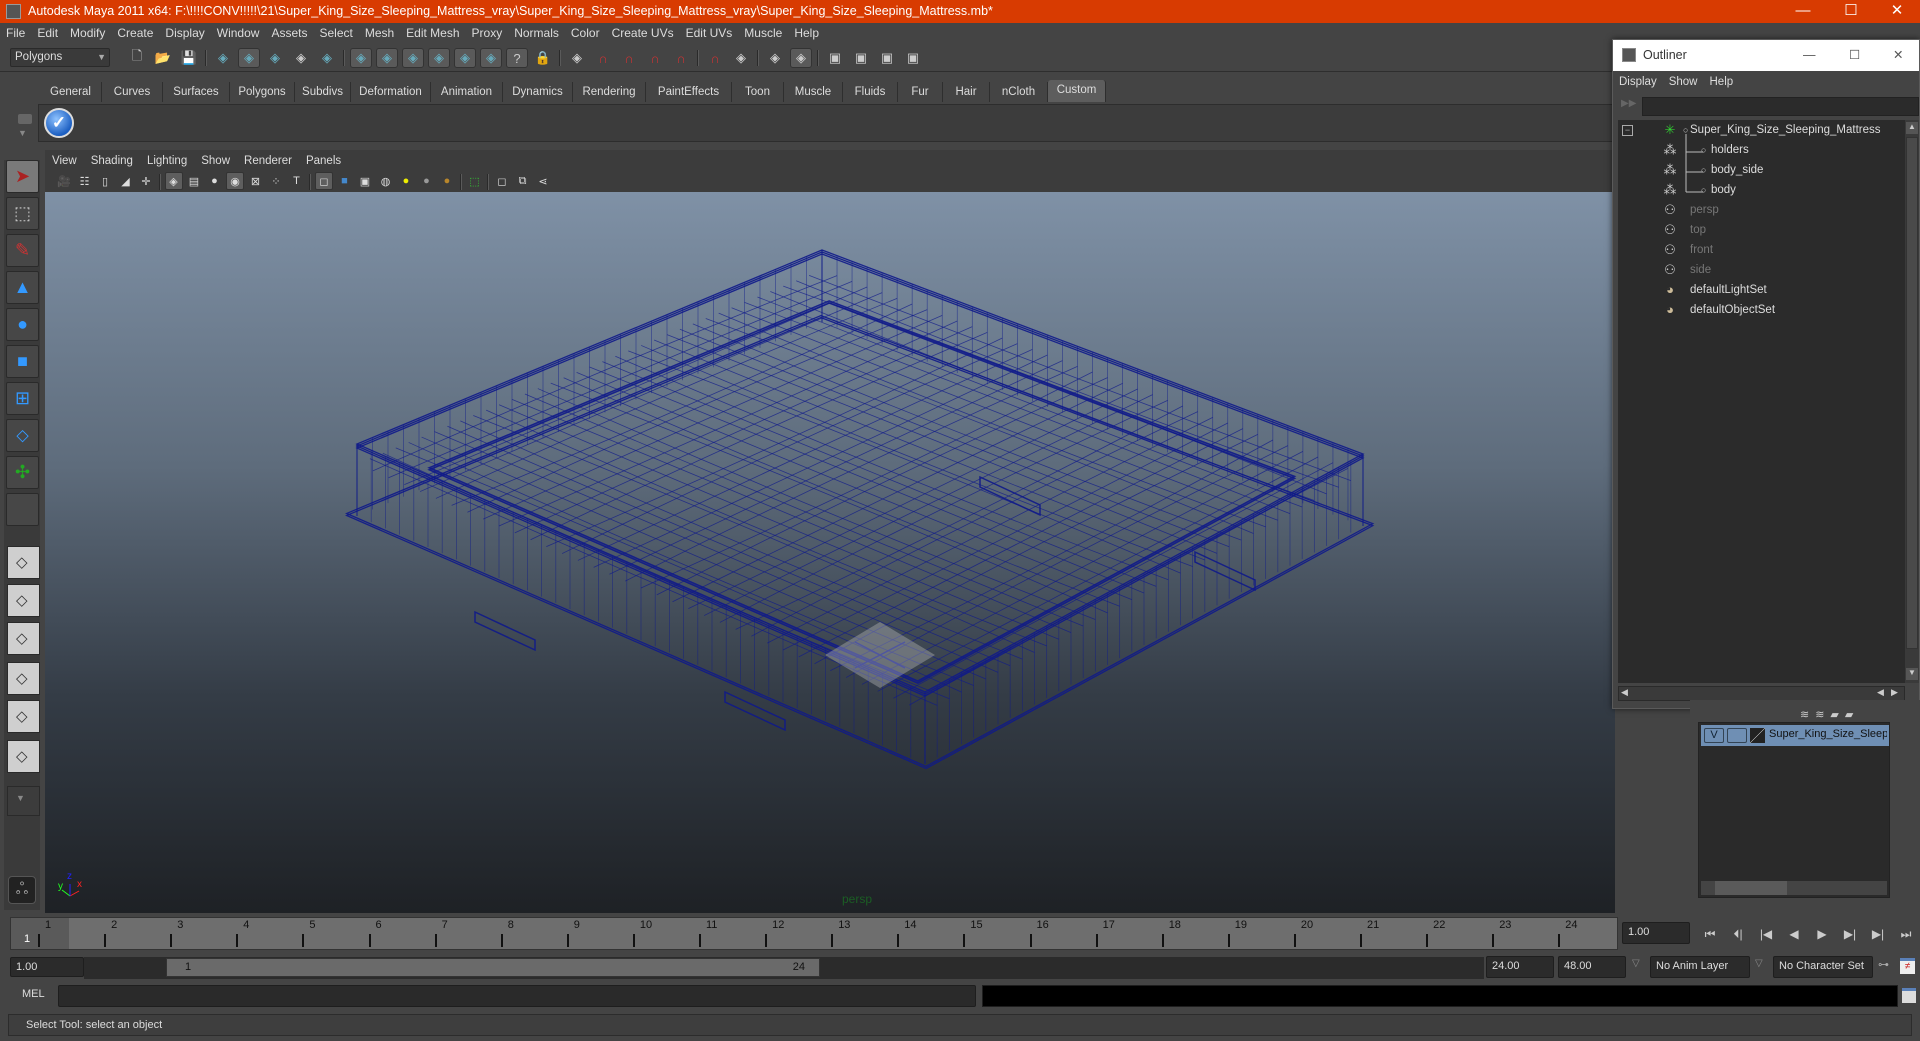  I want to click on select-tool: ➤, so click(22, 176).